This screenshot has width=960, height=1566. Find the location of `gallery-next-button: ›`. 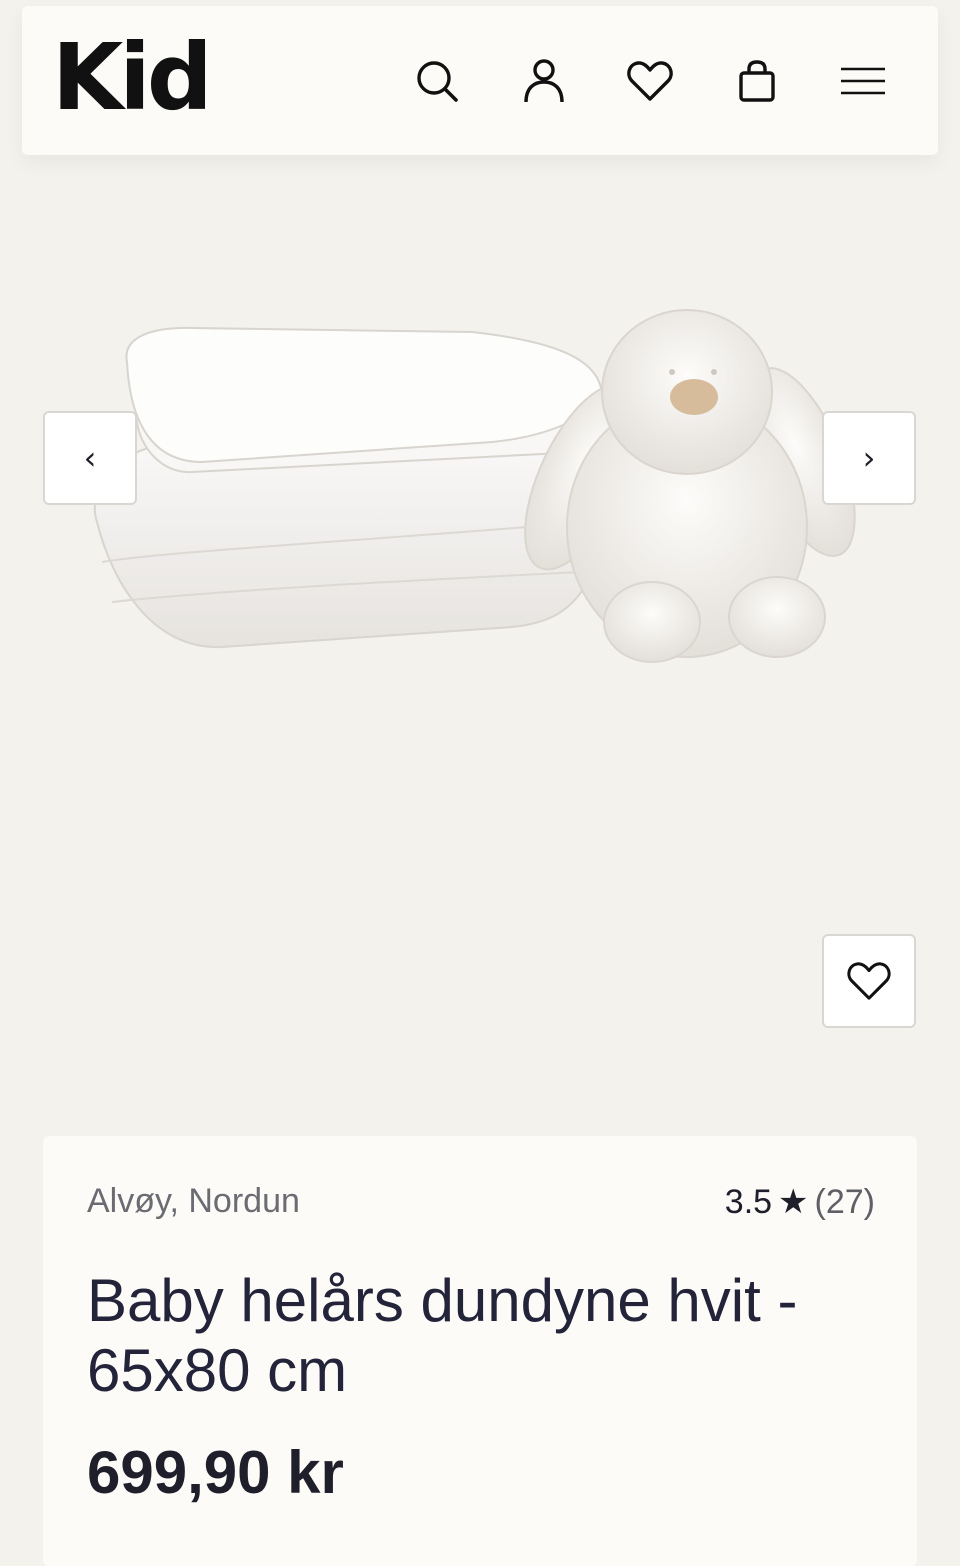

gallery-next-button: › is located at coordinates (869, 458).